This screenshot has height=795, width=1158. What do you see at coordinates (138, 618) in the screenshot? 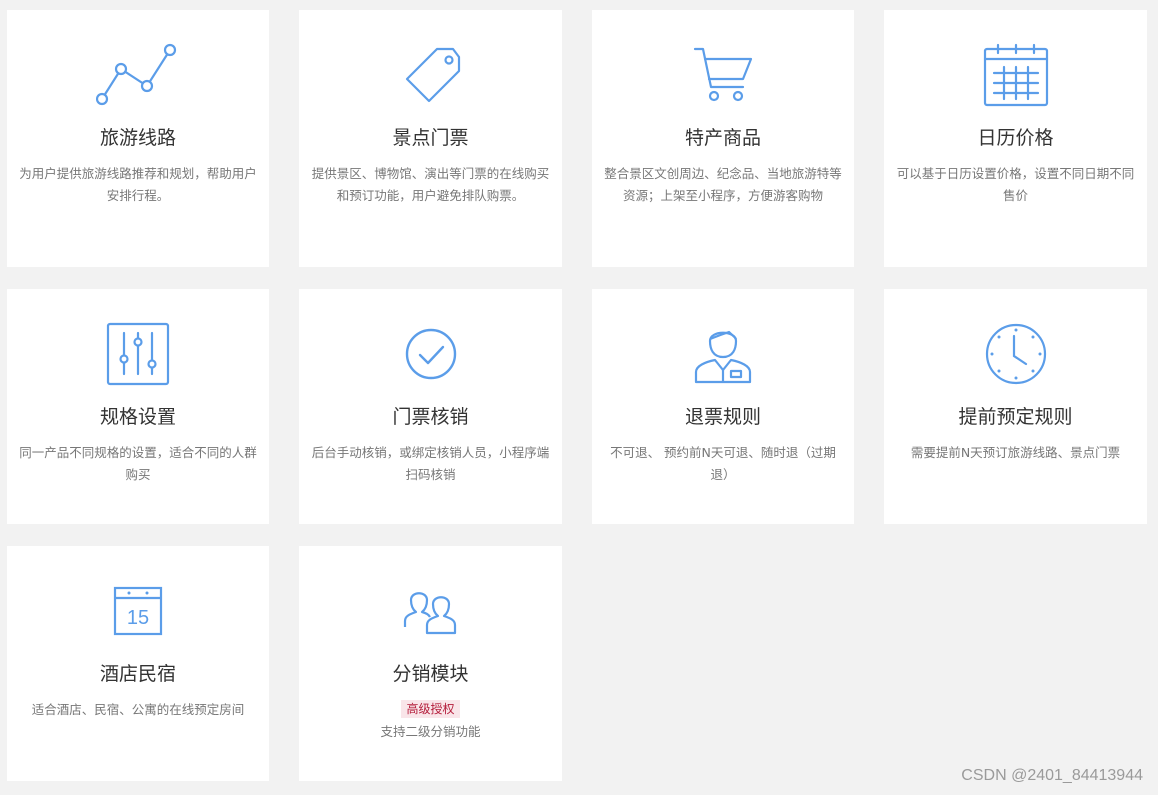
I see `calendar-day-number: 15` at bounding box center [138, 618].